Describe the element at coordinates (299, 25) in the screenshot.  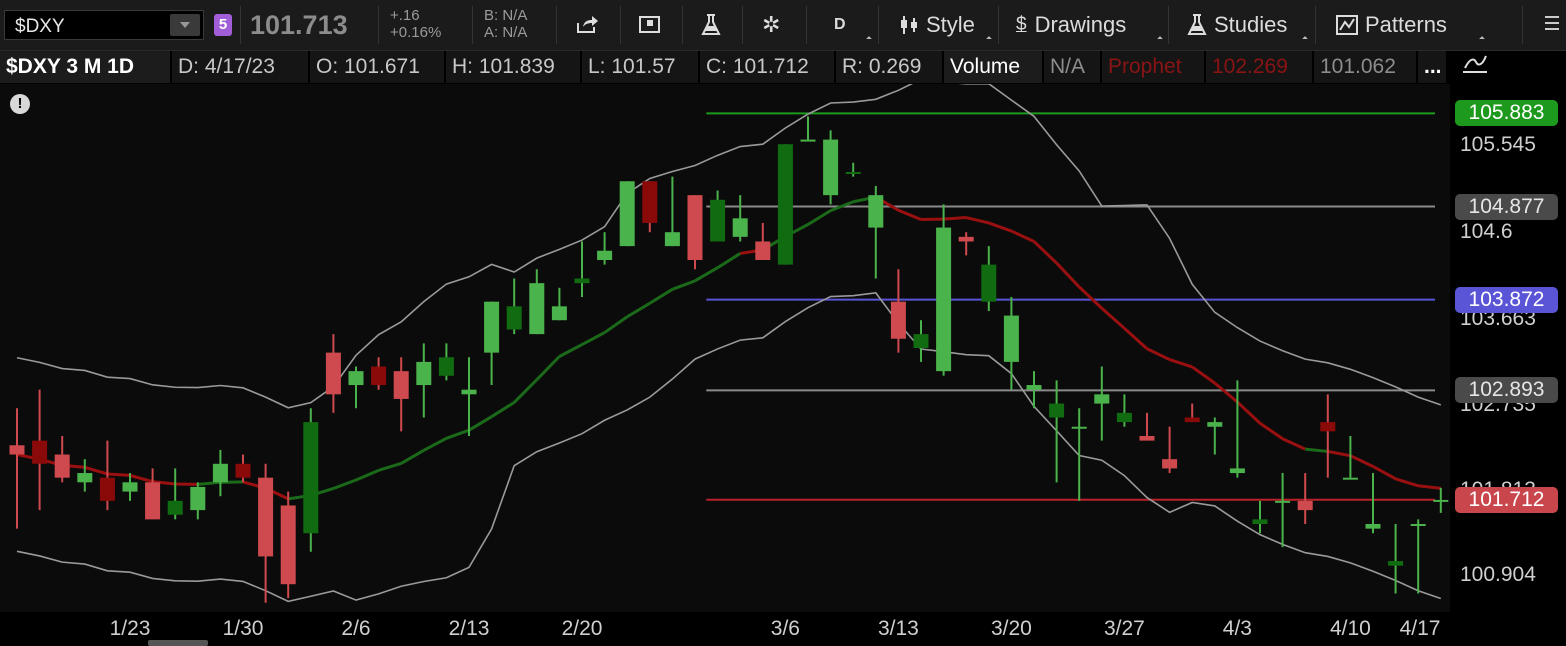
I see `last-price: 101.713` at that location.